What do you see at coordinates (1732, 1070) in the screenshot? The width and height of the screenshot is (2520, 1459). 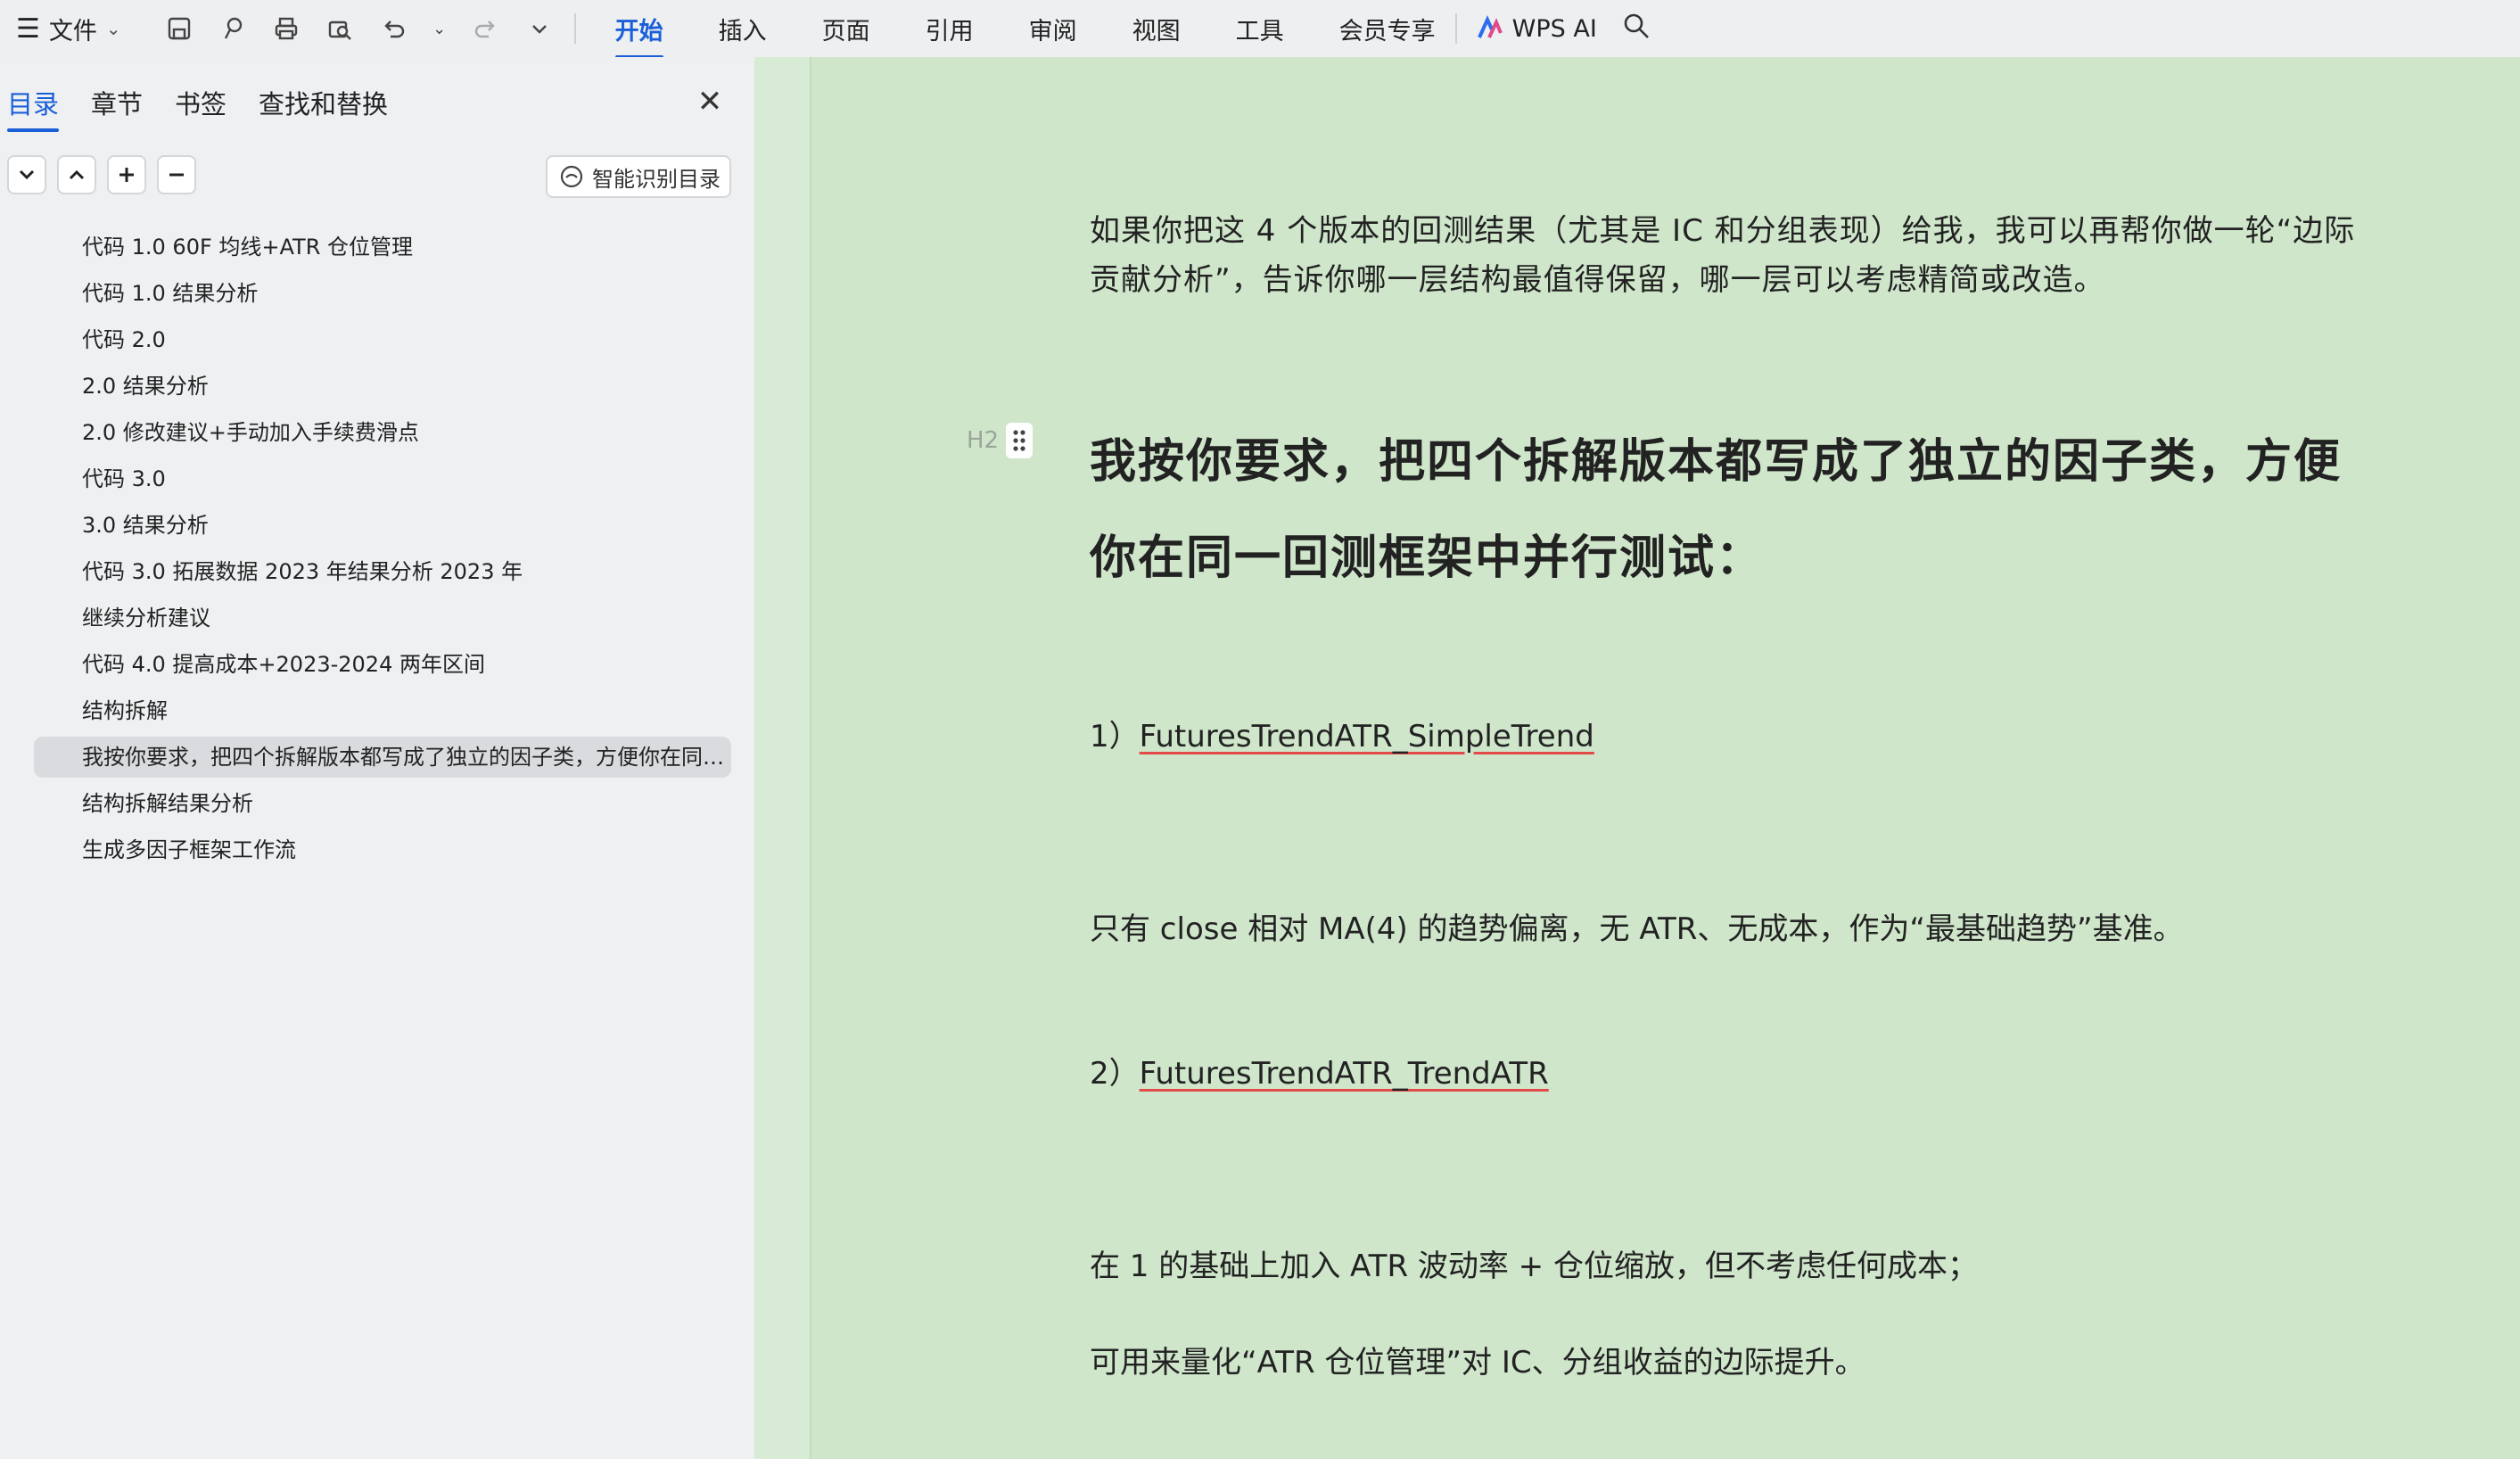 I see `list-item-2: 2）FuturesTrendATR_TrendATR` at bounding box center [1732, 1070].